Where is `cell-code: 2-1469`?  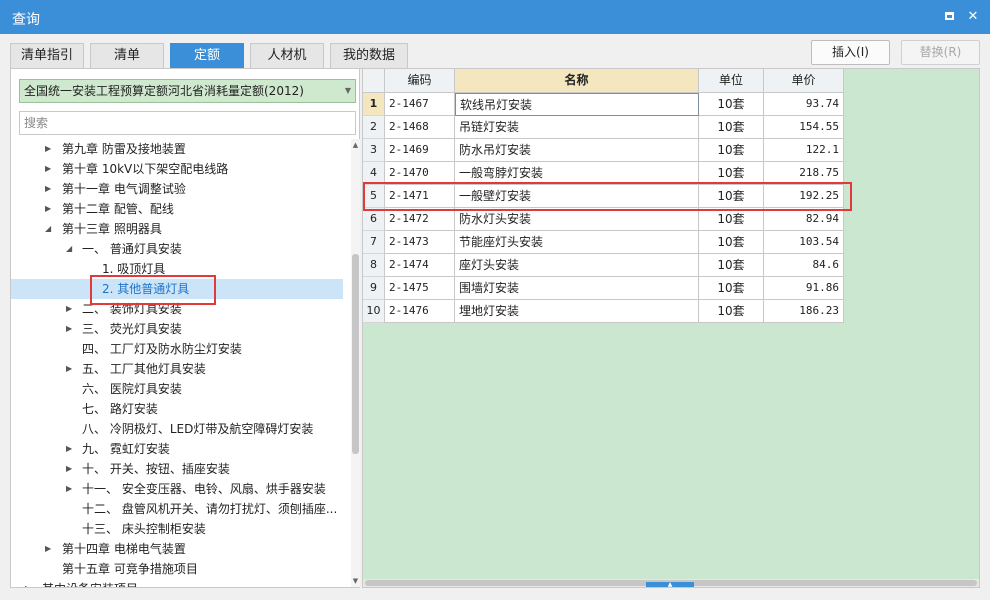 cell-code: 2-1469 is located at coordinates (420, 150).